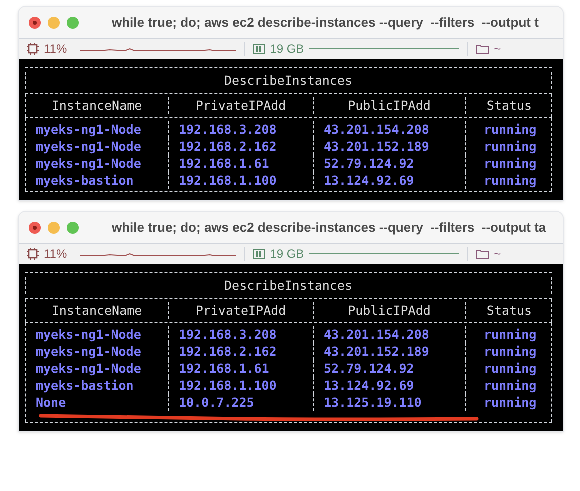  What do you see at coordinates (329, 227) in the screenshot?
I see `window-title: while true; do; aws ec2 describe-instances --query --filters --output ta` at bounding box center [329, 227].